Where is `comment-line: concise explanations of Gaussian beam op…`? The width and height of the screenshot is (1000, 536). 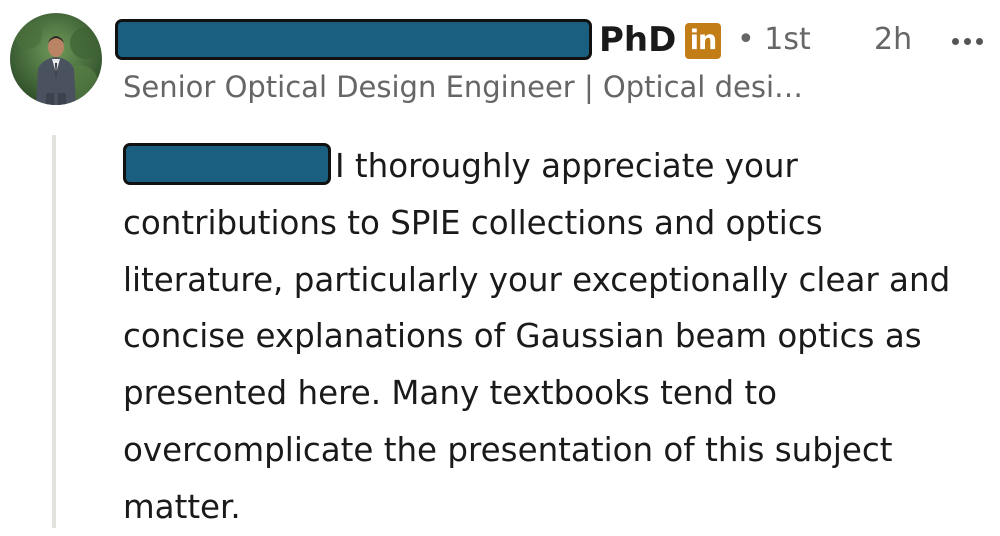 comment-line: concise explanations of Gaussian beam op… is located at coordinates (522, 336).